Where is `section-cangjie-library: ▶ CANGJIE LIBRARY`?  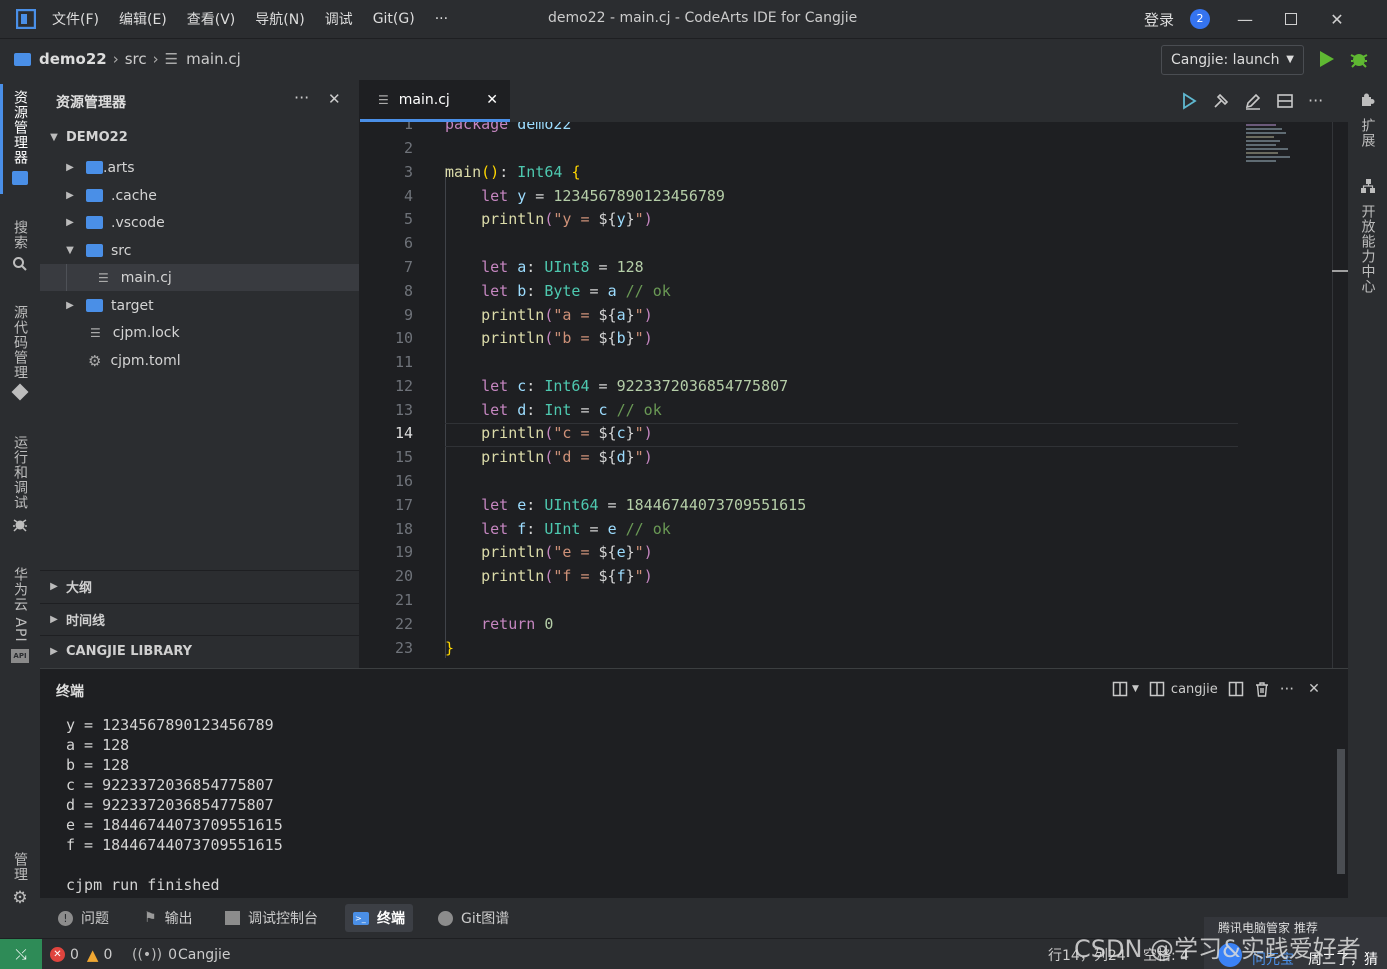
section-cangjie-library: ▶ CANGJIE LIBRARY is located at coordinates (199, 651).